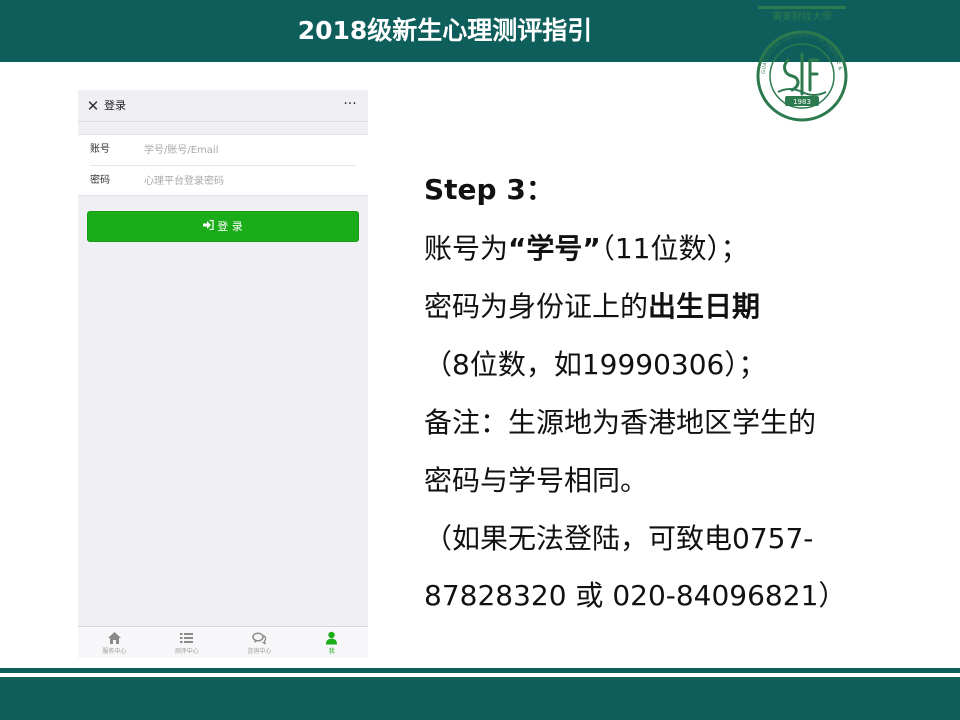 This screenshot has width=960, height=720. What do you see at coordinates (249, 181) in the screenshot?
I see `password-input` at bounding box center [249, 181].